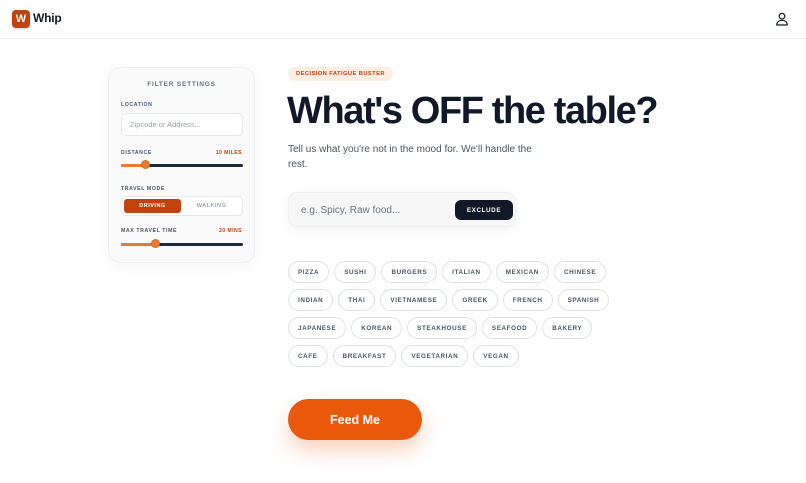 The height and width of the screenshot is (483, 806). Describe the element at coordinates (364, 356) in the screenshot. I see `cuisine-chip: BREAKFAST` at that location.